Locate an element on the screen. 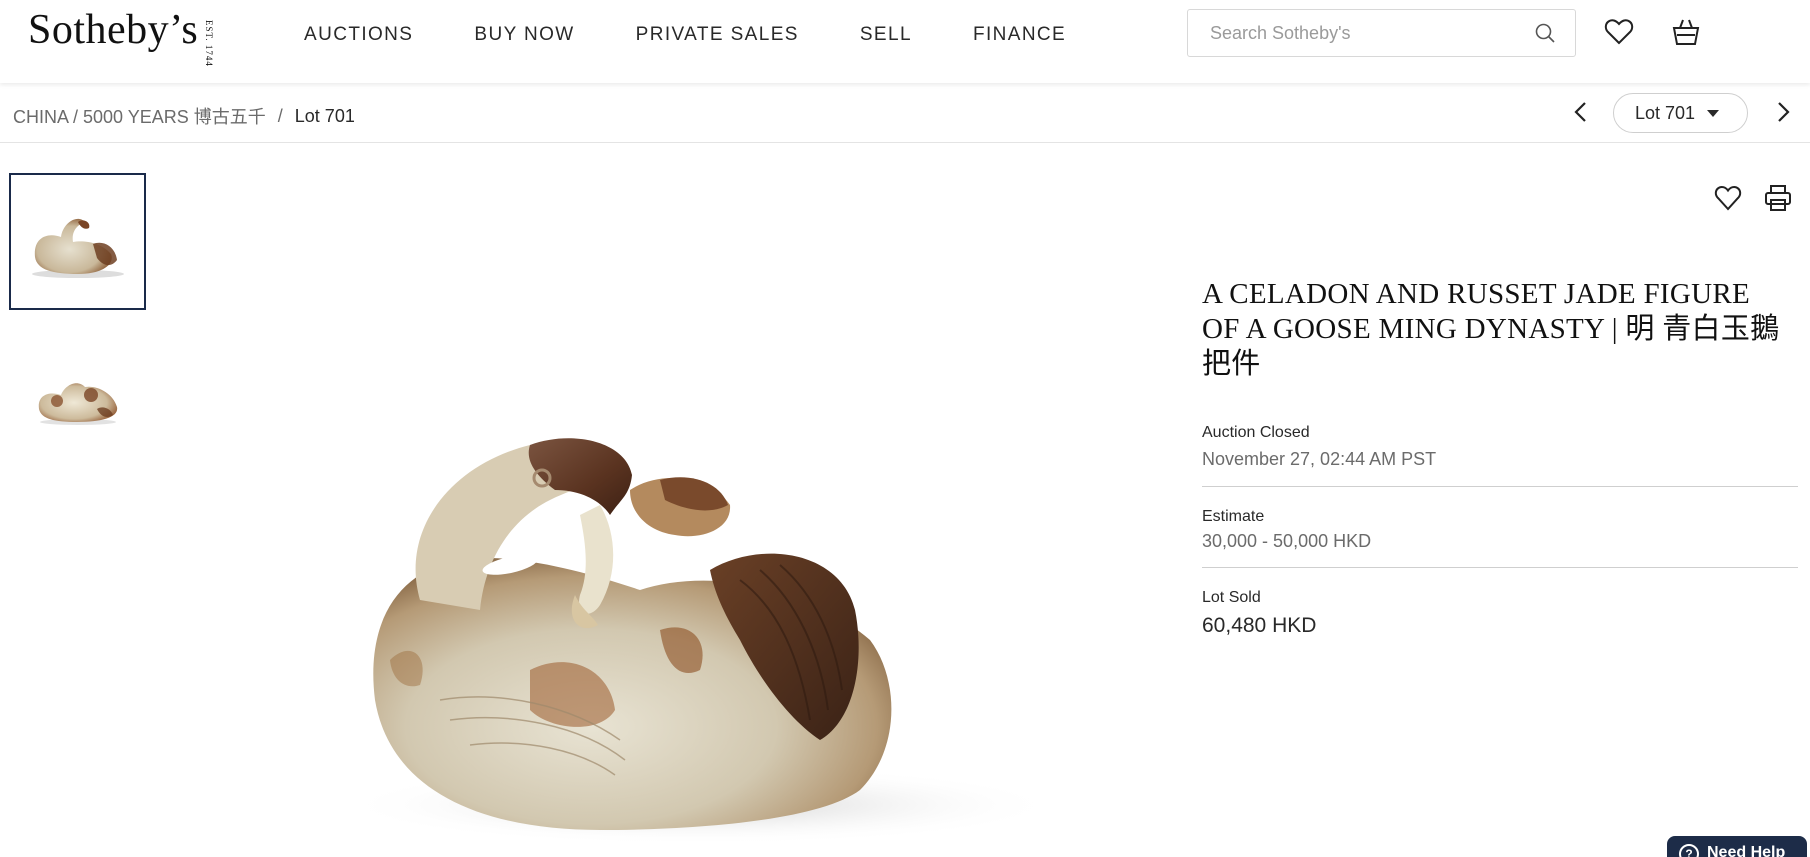 The width and height of the screenshot is (1810, 857). lot-sold-price: 60,480 HKD is located at coordinates (1259, 625).